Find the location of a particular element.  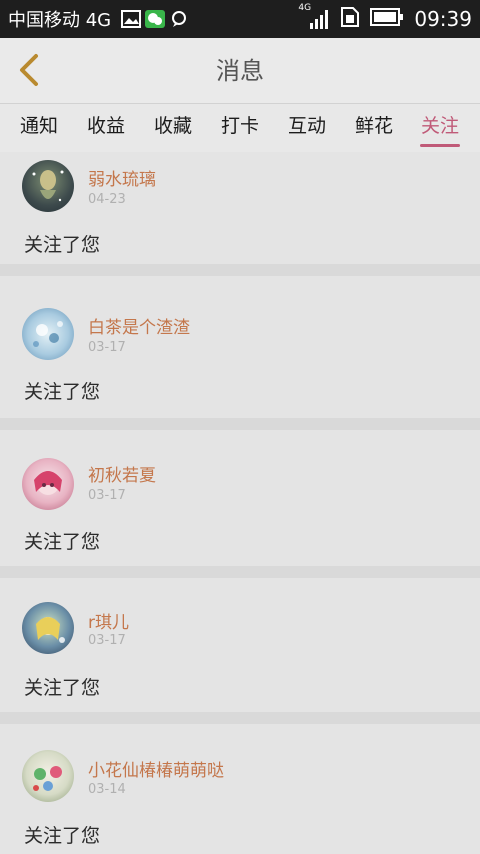

tab-favorites: 收藏 is located at coordinates (173, 128).